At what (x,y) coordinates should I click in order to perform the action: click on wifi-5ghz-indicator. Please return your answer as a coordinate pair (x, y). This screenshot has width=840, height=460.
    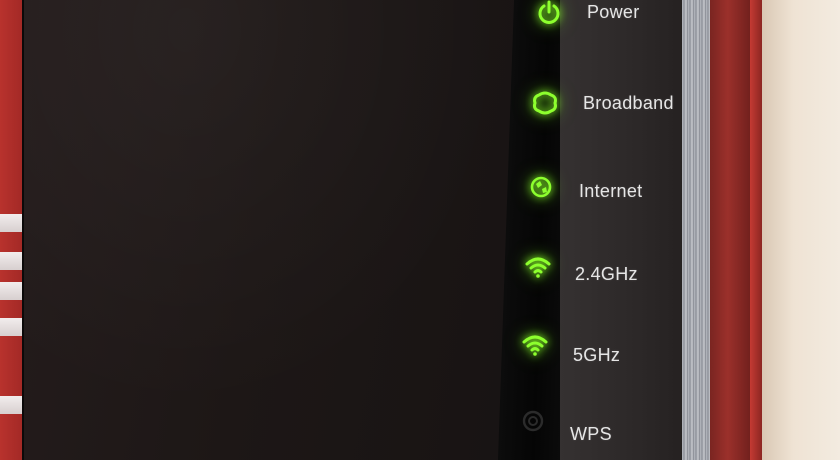
    Looking at the image, I should click on (535, 345).